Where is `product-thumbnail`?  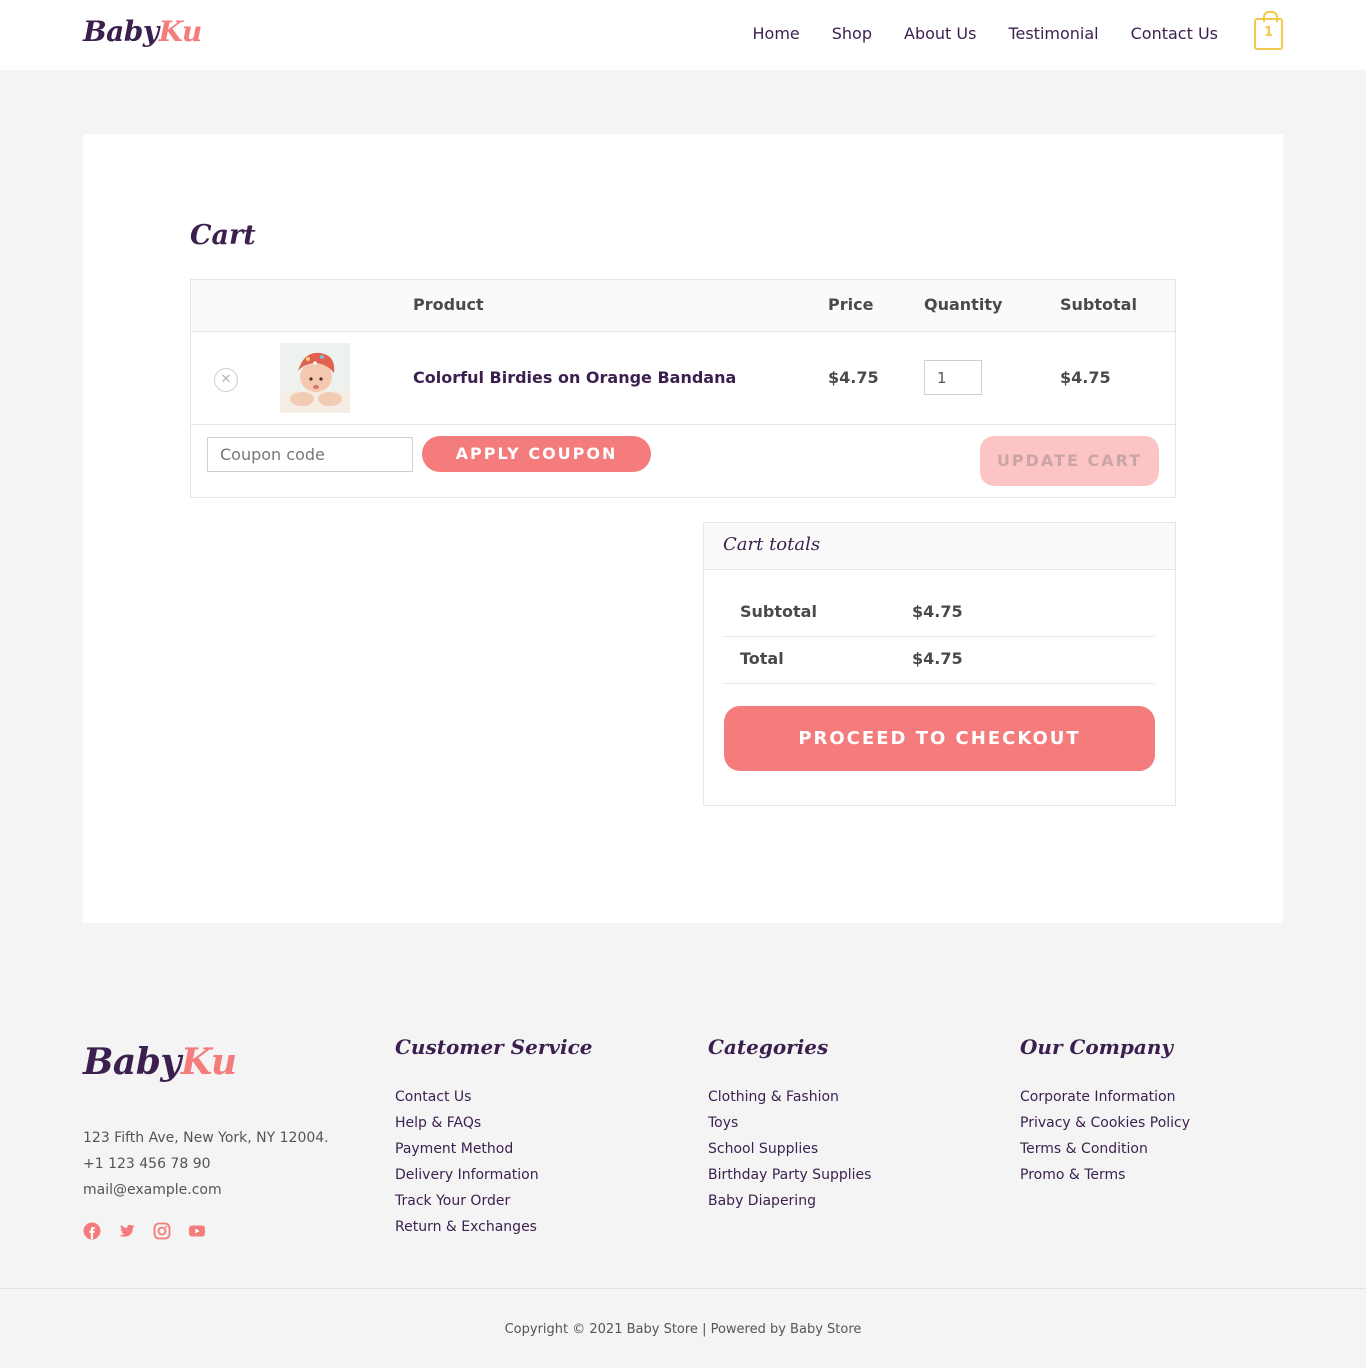 product-thumbnail is located at coordinates (315, 378).